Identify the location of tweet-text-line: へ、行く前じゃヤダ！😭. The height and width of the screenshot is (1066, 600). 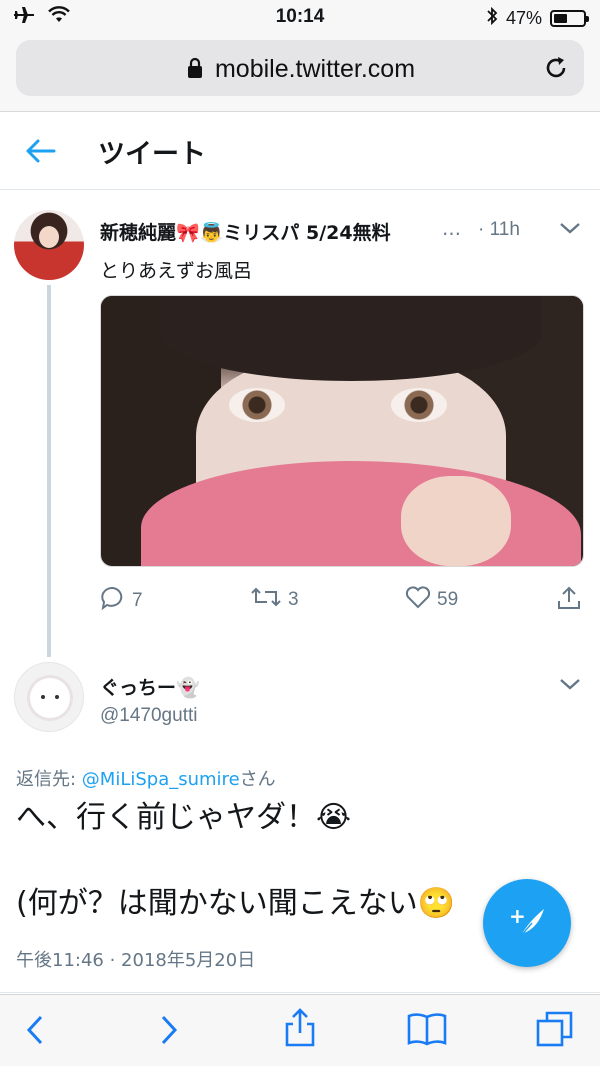
(184, 817).